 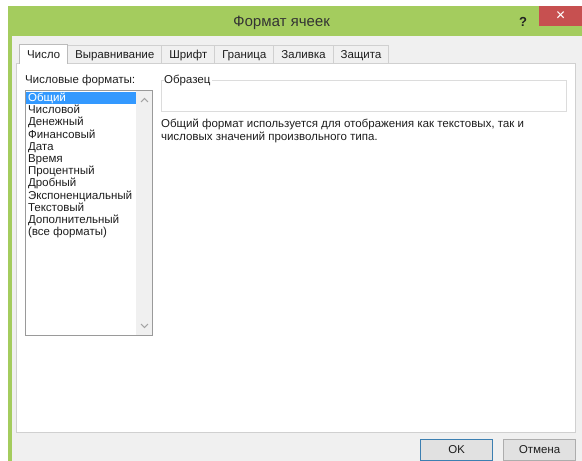 I want to click on help-button: ?, so click(x=523, y=21).